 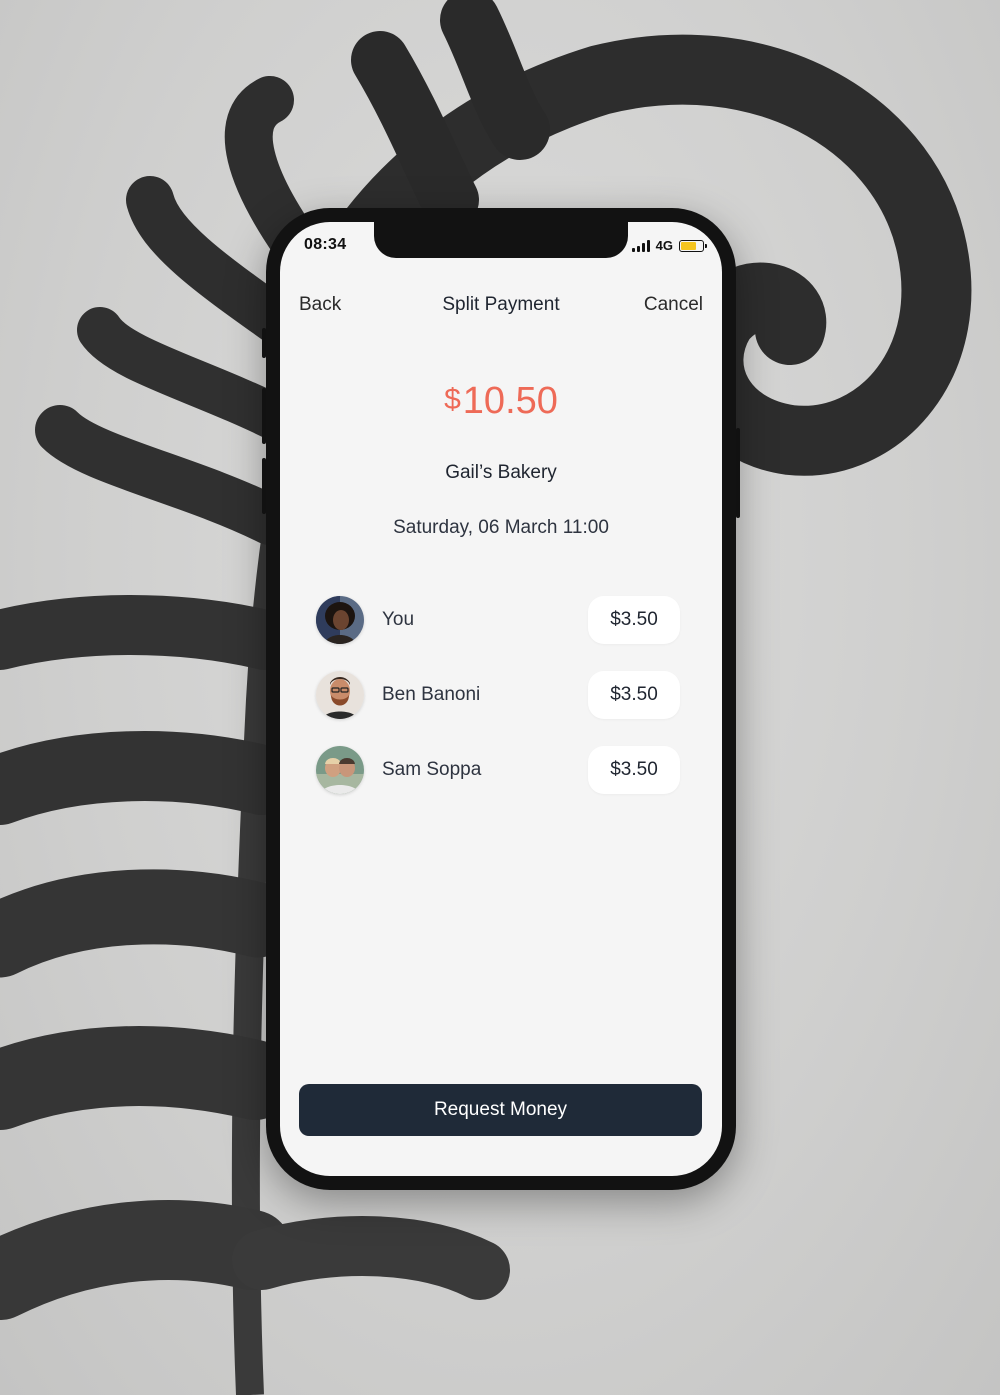 I want to click on request-money-button: Request Money, so click(x=500, y=1110).